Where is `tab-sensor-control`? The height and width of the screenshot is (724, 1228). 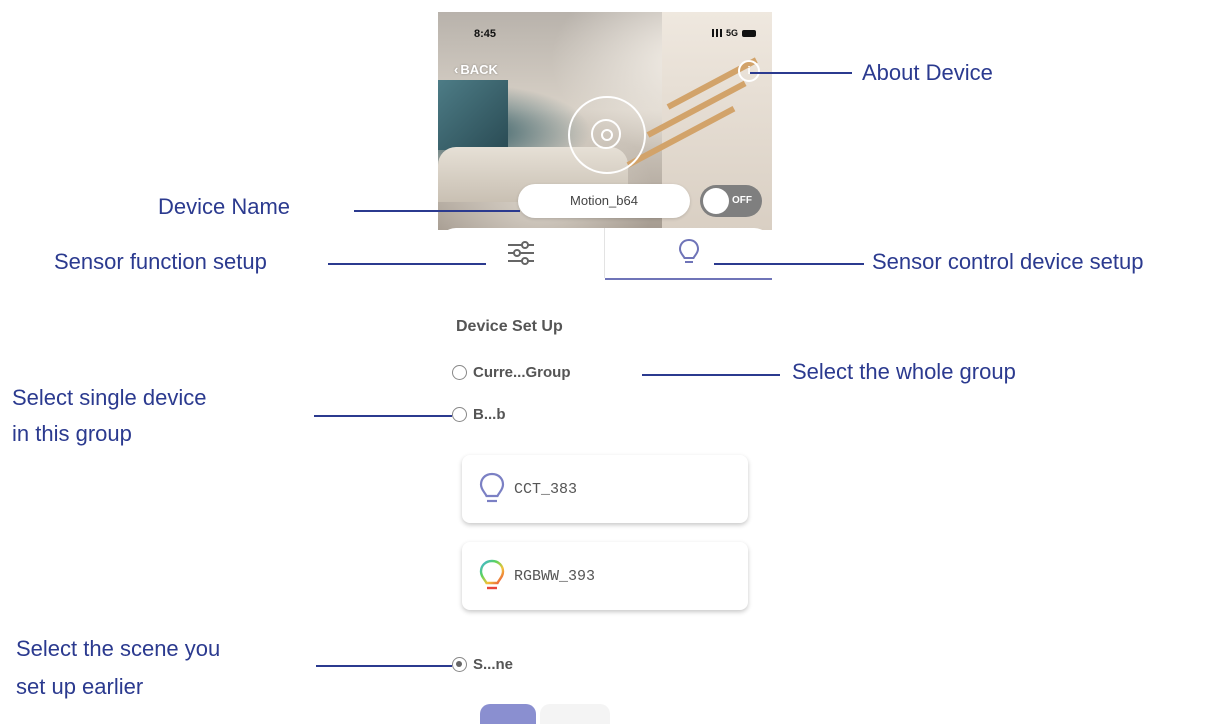 tab-sensor-control is located at coordinates (688, 254).